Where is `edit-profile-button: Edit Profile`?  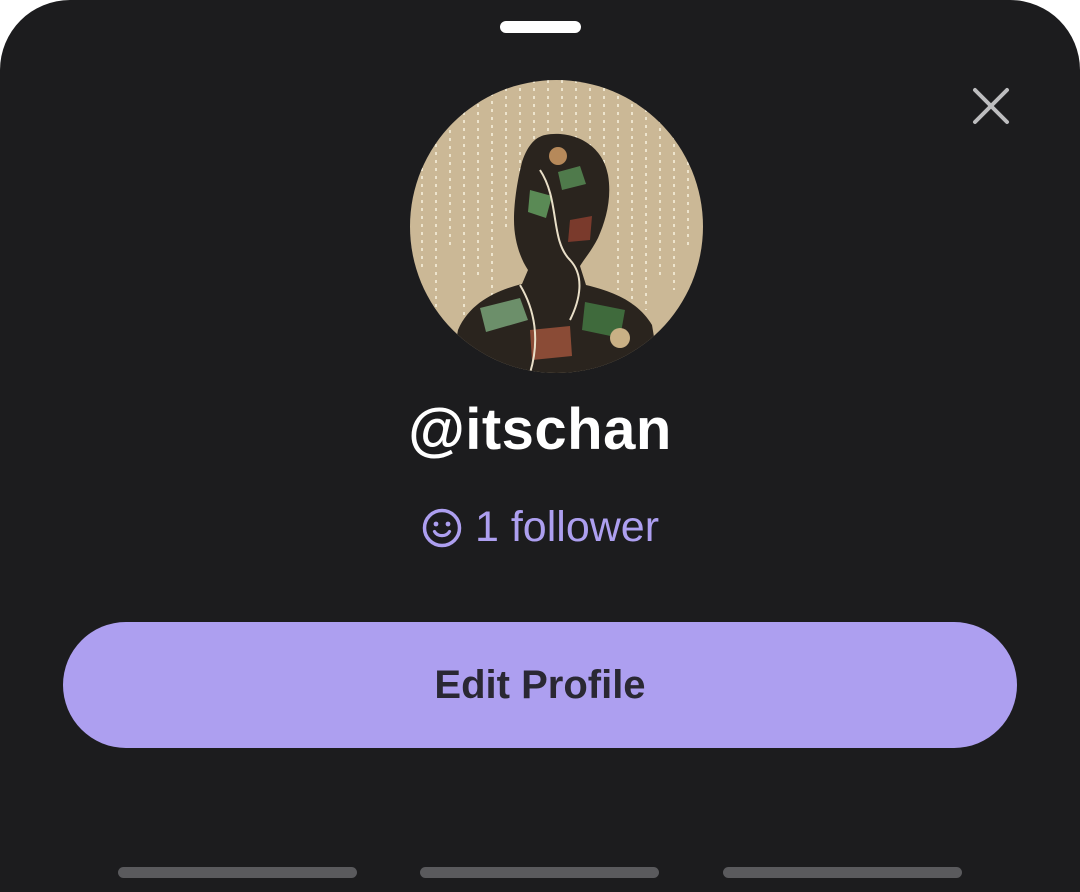
edit-profile-button: Edit Profile is located at coordinates (540, 685).